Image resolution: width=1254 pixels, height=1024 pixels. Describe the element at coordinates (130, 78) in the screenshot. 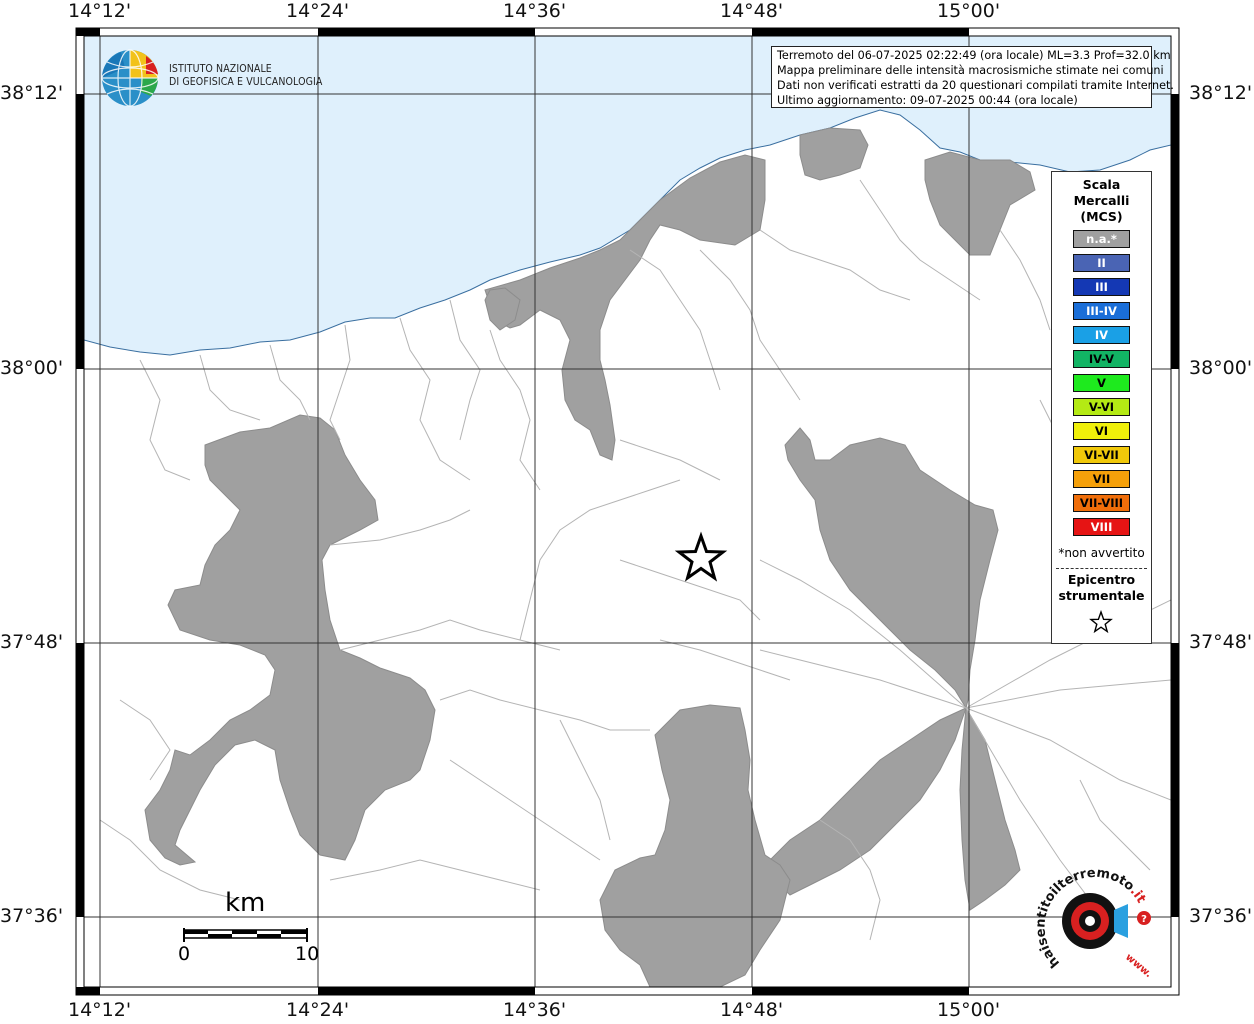

I see `ingv-globe-logo` at that location.